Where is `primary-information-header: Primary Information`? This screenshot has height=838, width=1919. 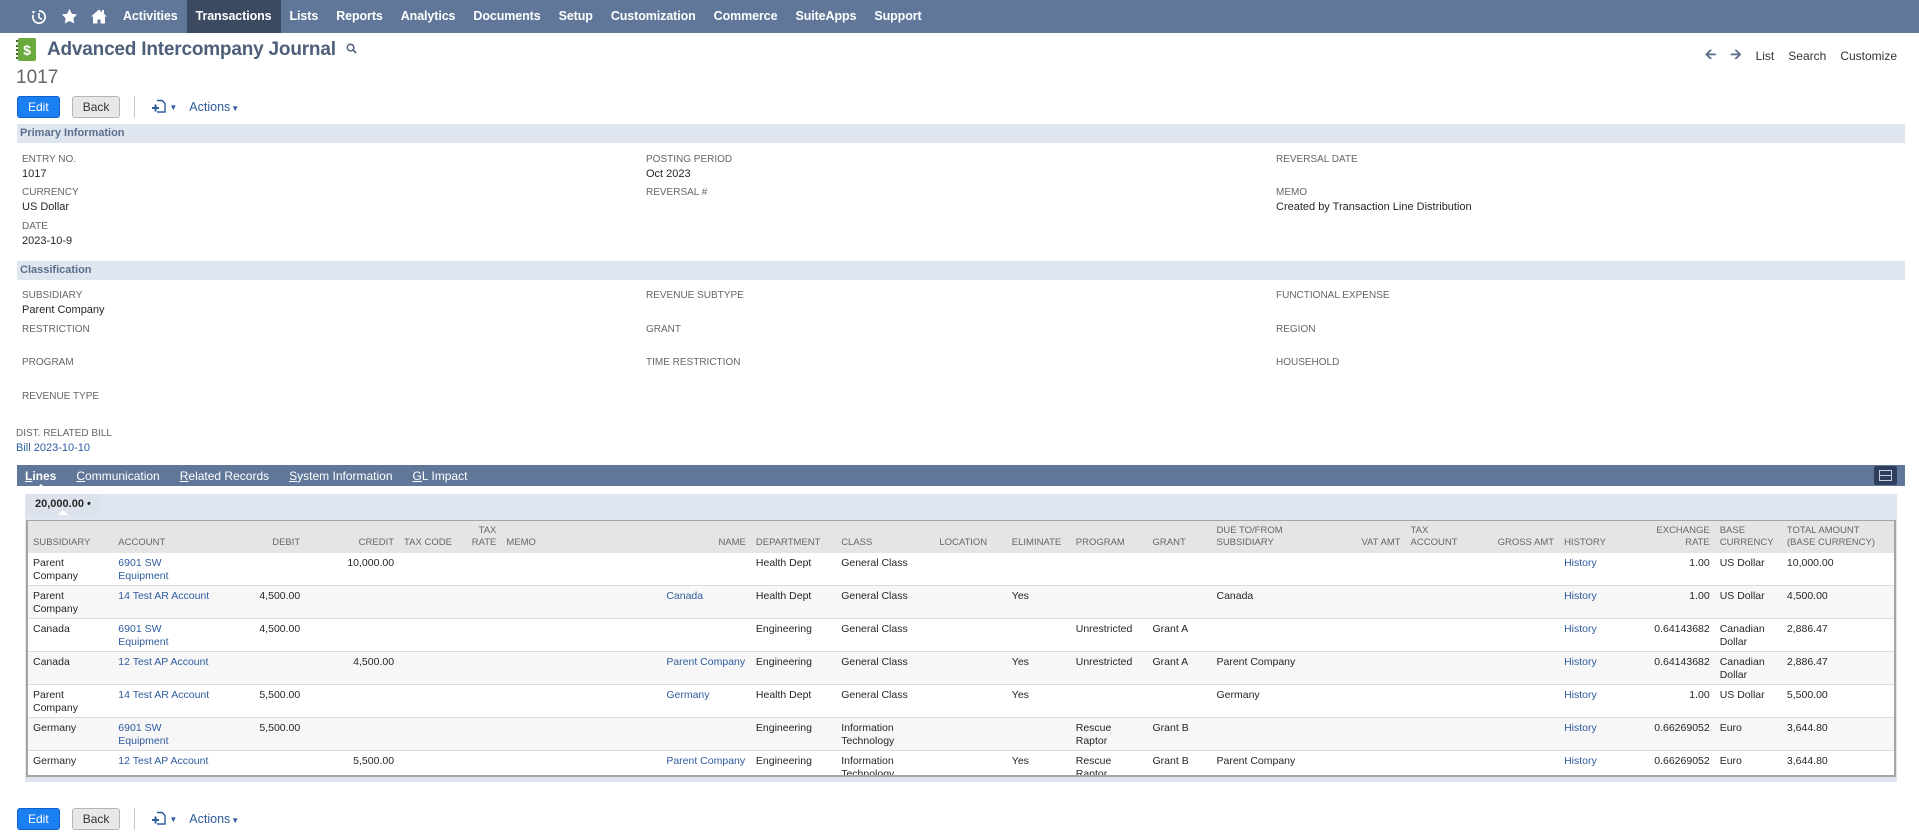
primary-information-header: Primary Information is located at coordinates (961, 133).